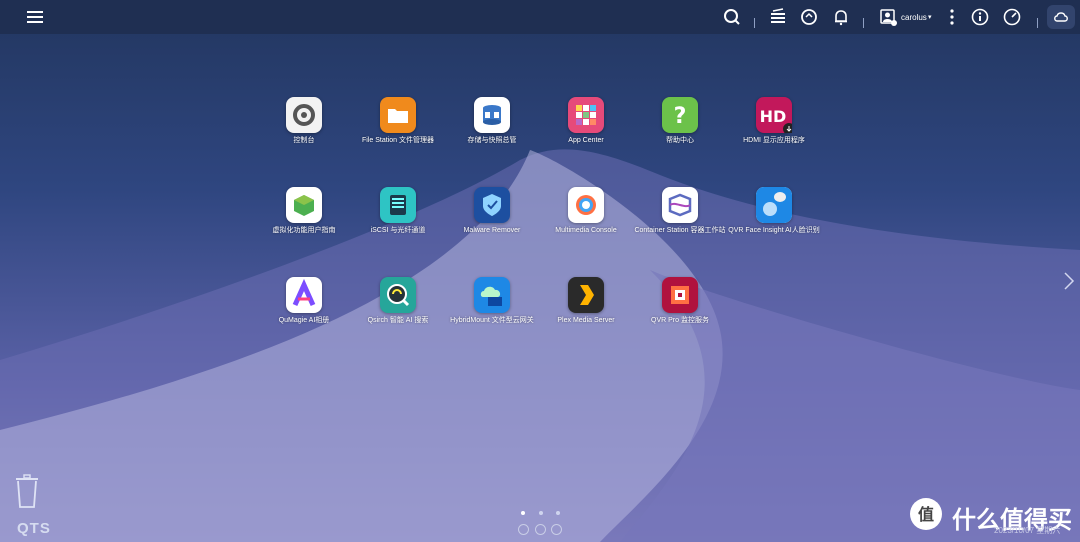  Describe the element at coordinates (304, 205) in the screenshot. I see `cube-icon` at that location.